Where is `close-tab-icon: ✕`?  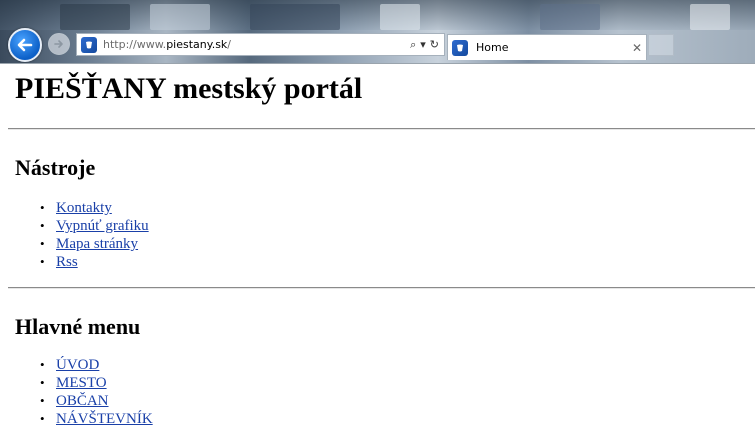 close-tab-icon: ✕ is located at coordinates (637, 48).